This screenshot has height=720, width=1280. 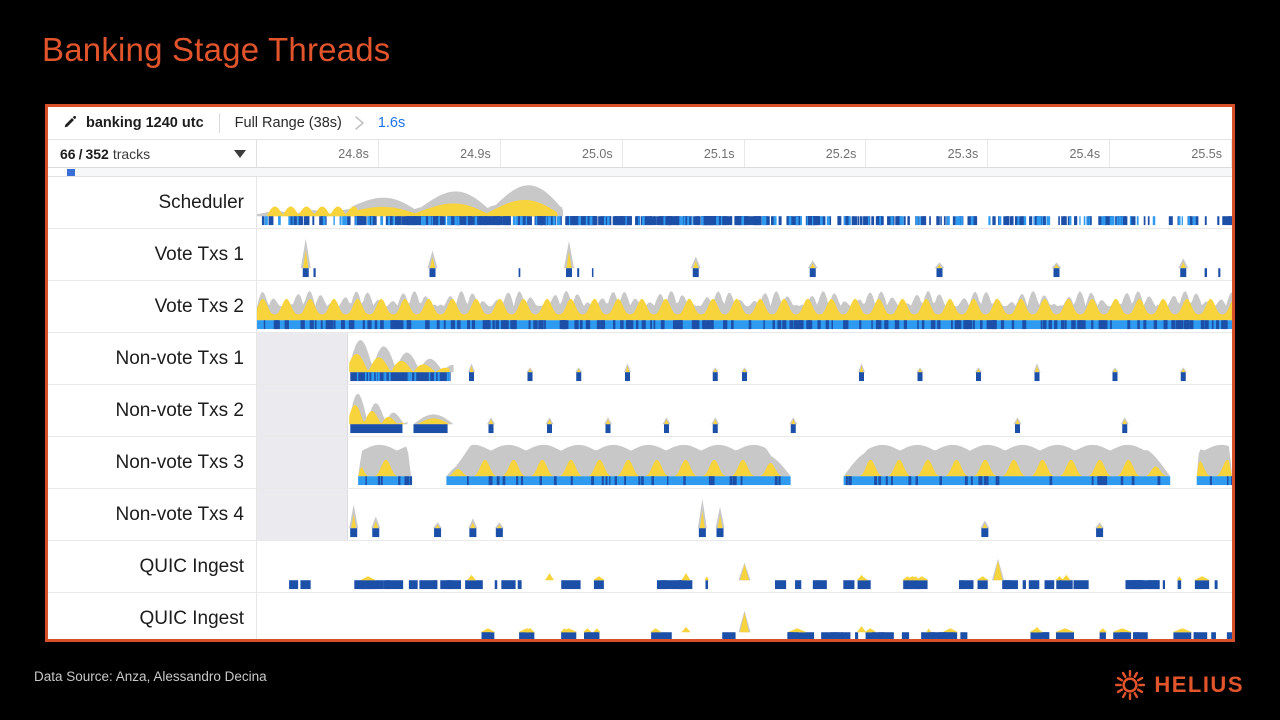 I want to click on track-label-non-vote-txs-4: Non-vote Txs 4, so click(x=152, y=514).